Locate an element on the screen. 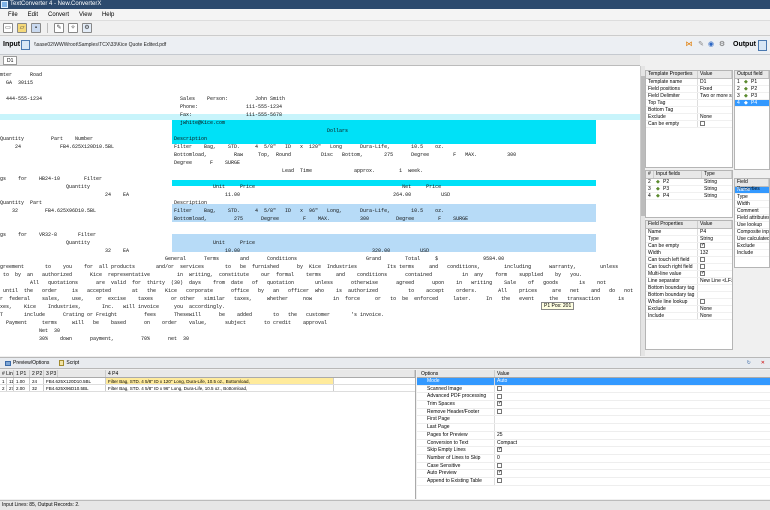  field-property-row: Can touch left field is located at coordinates (689, 260).